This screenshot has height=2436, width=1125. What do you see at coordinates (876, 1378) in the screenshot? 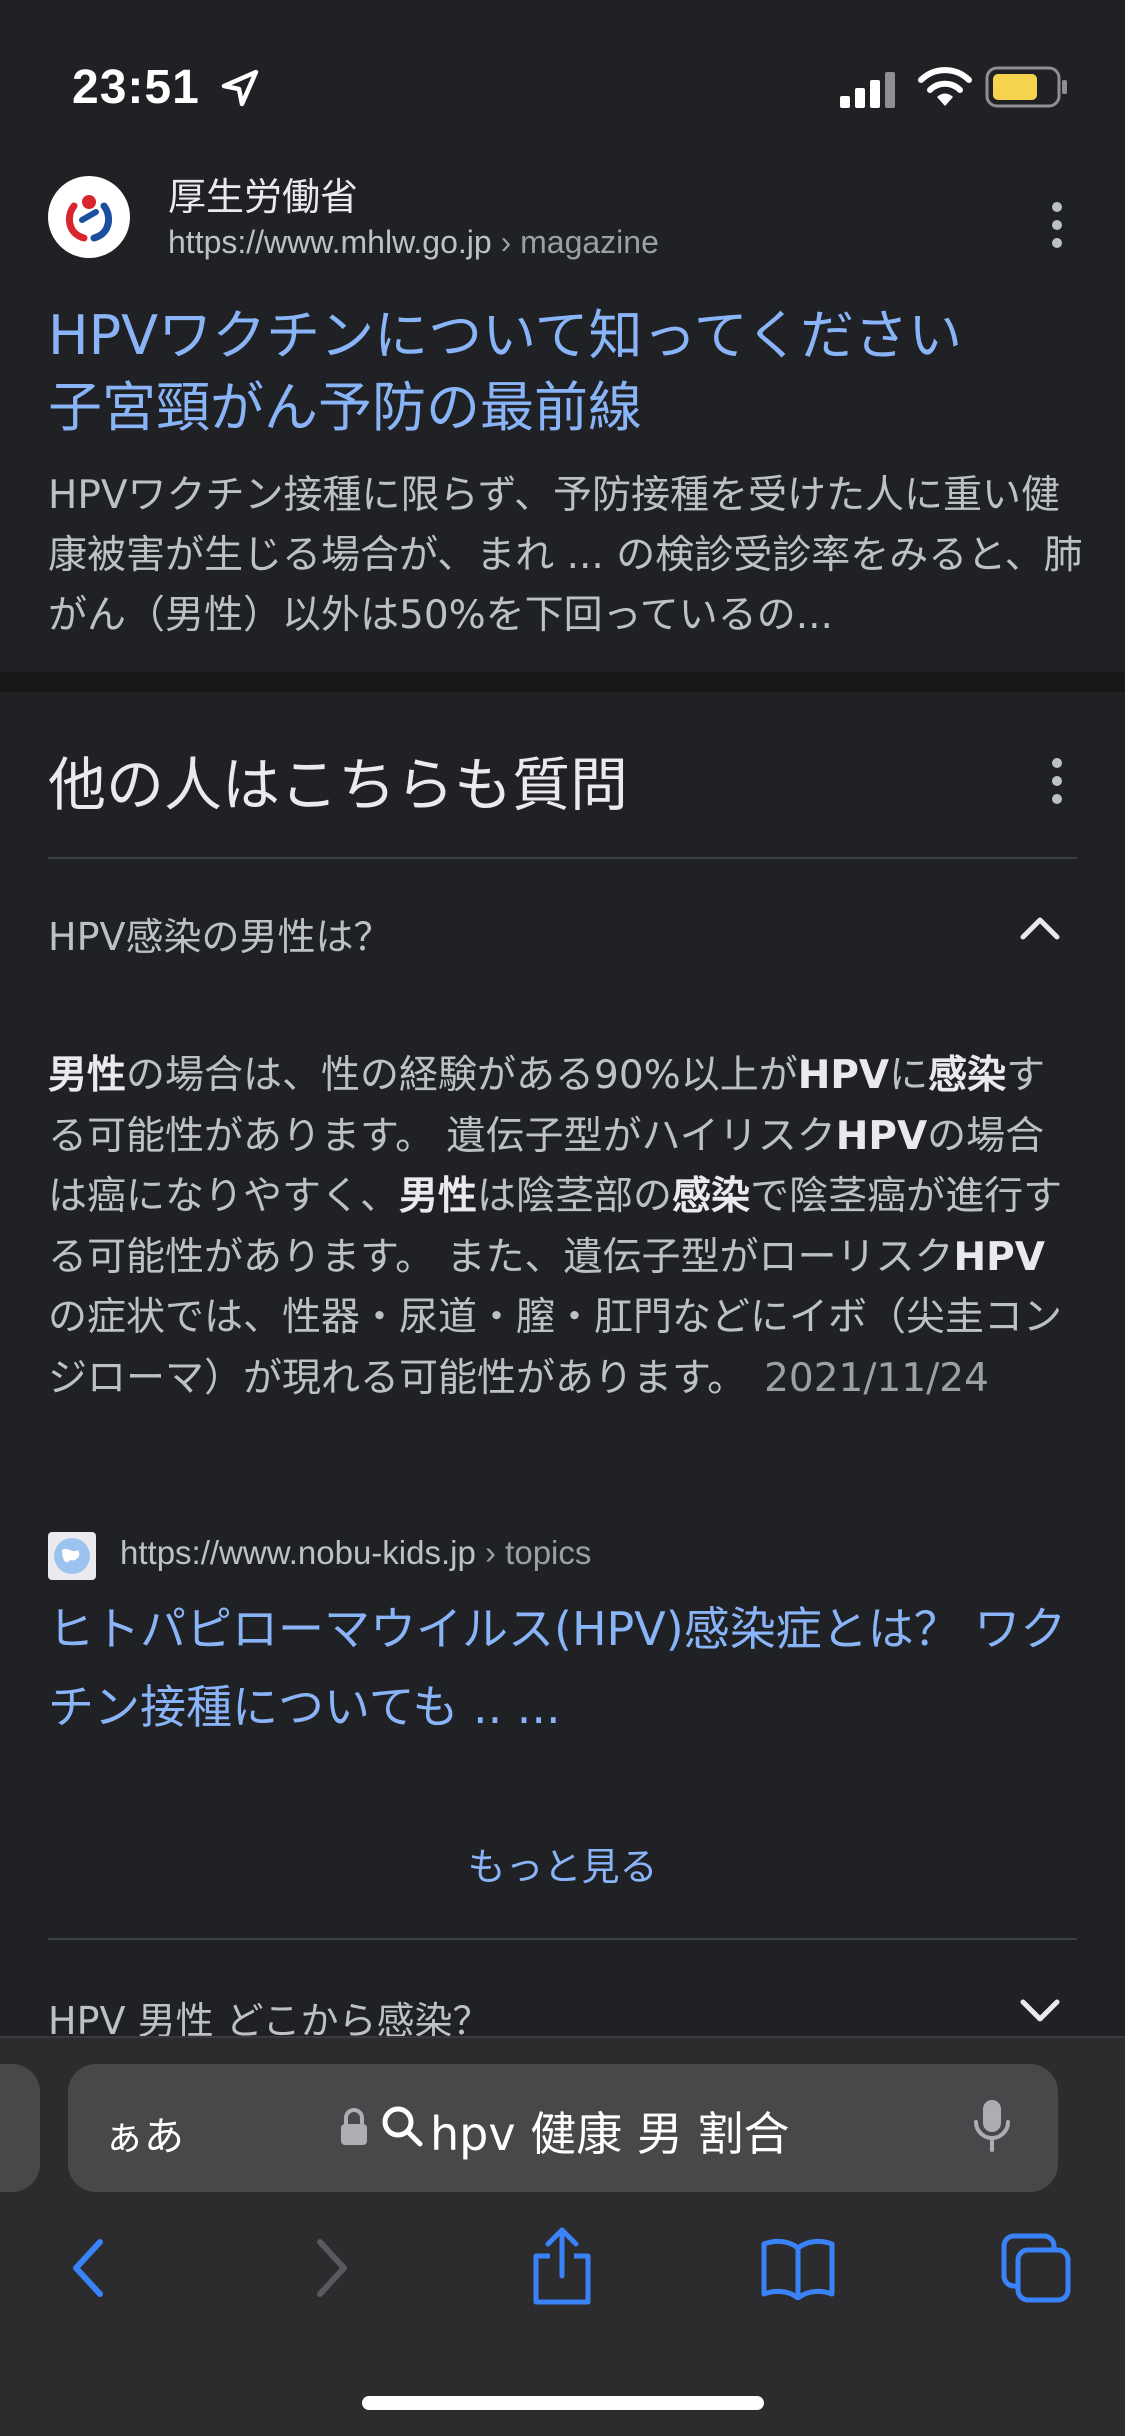
I see `paa-answer-date: 2021/11/24` at bounding box center [876, 1378].